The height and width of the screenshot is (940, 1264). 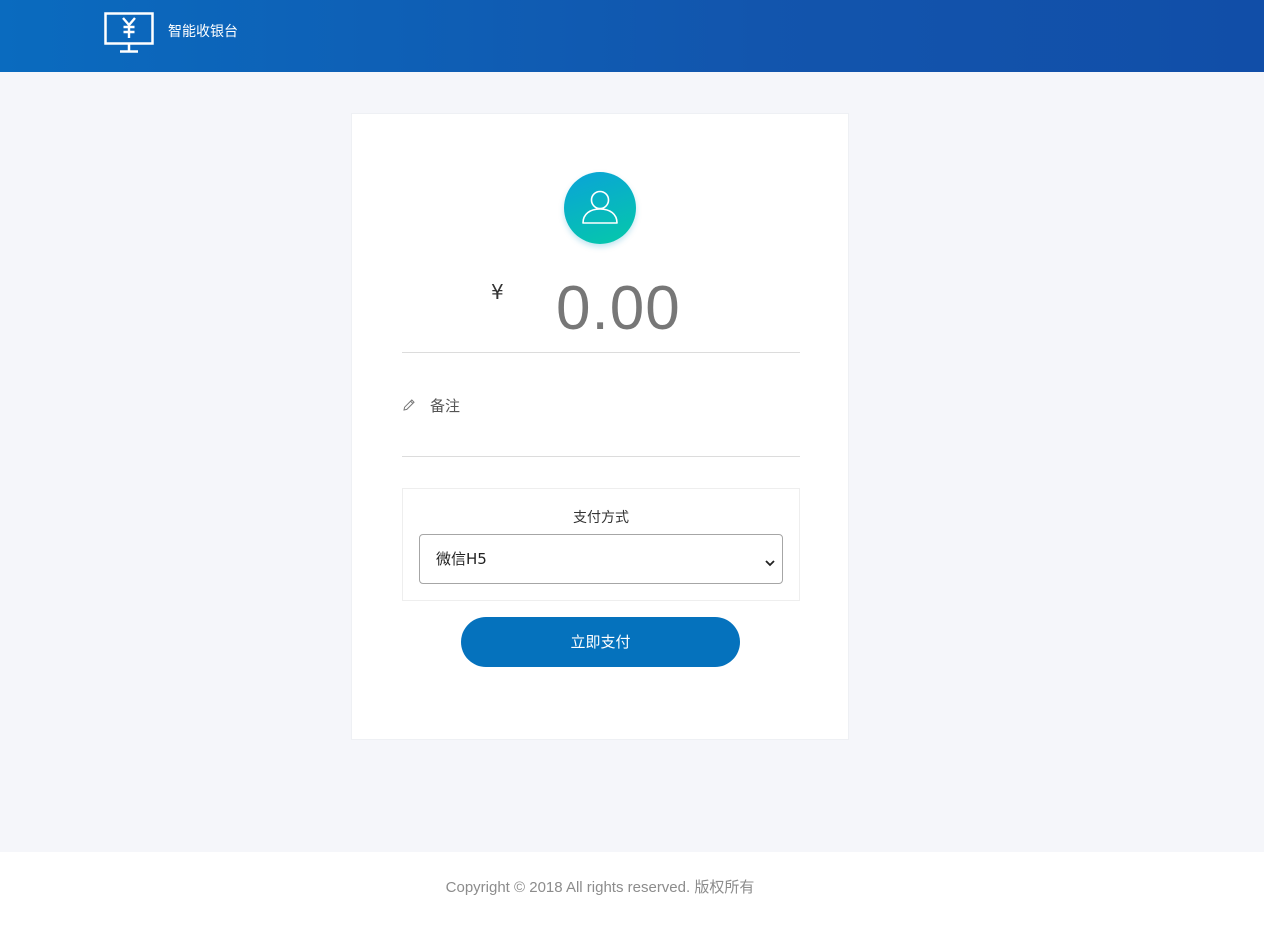 I want to click on payment-method-panel: 支付方式 微信H5, so click(x=601, y=544).